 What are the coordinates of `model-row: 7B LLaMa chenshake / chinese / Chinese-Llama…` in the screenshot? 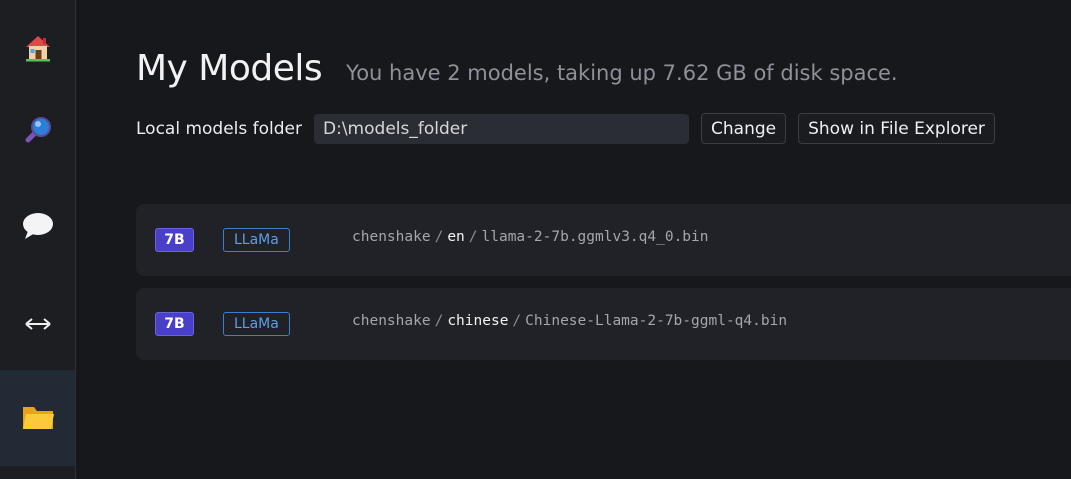 It's located at (603, 324).